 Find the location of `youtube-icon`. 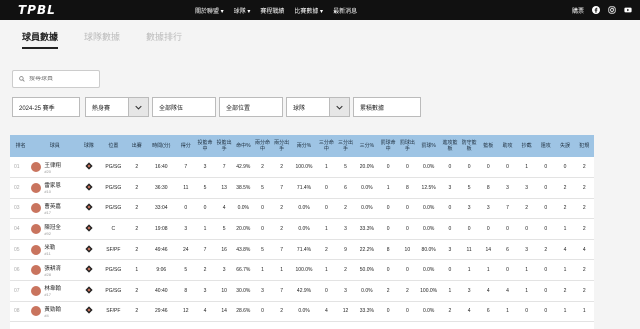

youtube-icon is located at coordinates (628, 10).